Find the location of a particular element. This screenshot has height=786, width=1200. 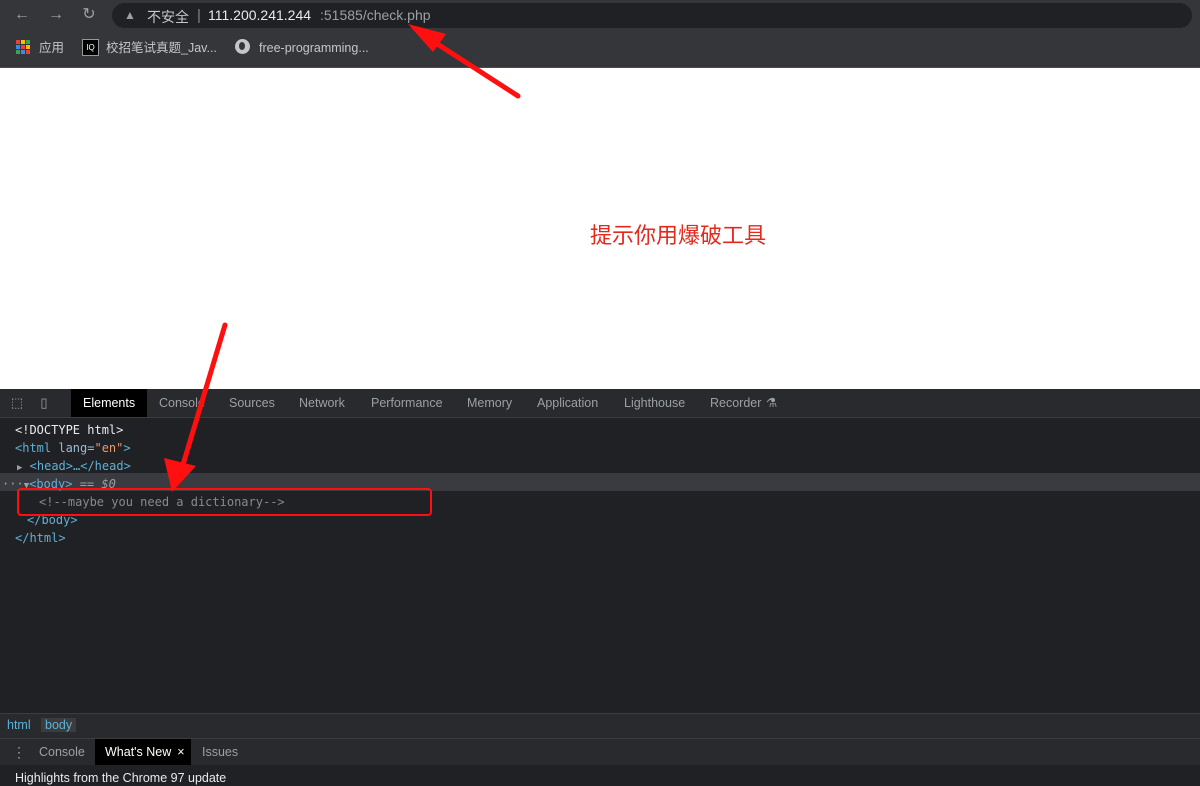

drawer-tabbar: ⋮ Console What's New × Issues is located at coordinates (600, 751).